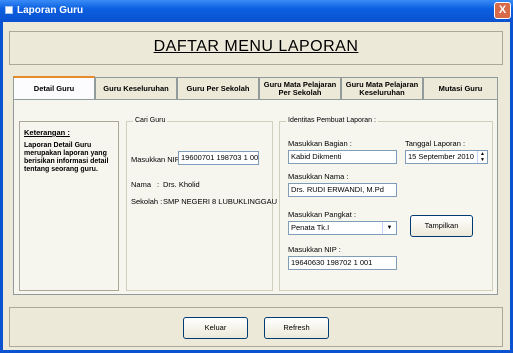  What do you see at coordinates (382, 88) in the screenshot?
I see `tab-guru-mapel-keseluruhan: Guru Mata Pelajaran Keseluruhan` at bounding box center [382, 88].